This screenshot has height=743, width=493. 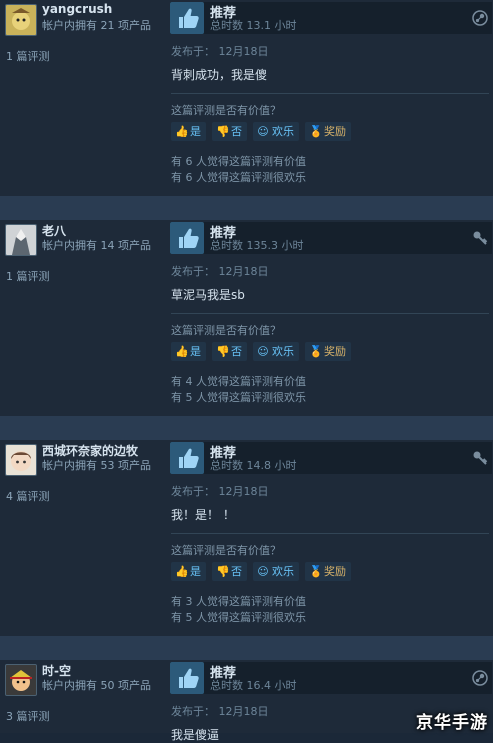 What do you see at coordinates (203, 515) in the screenshot?
I see `review-text: 我！是！ ！` at bounding box center [203, 515].